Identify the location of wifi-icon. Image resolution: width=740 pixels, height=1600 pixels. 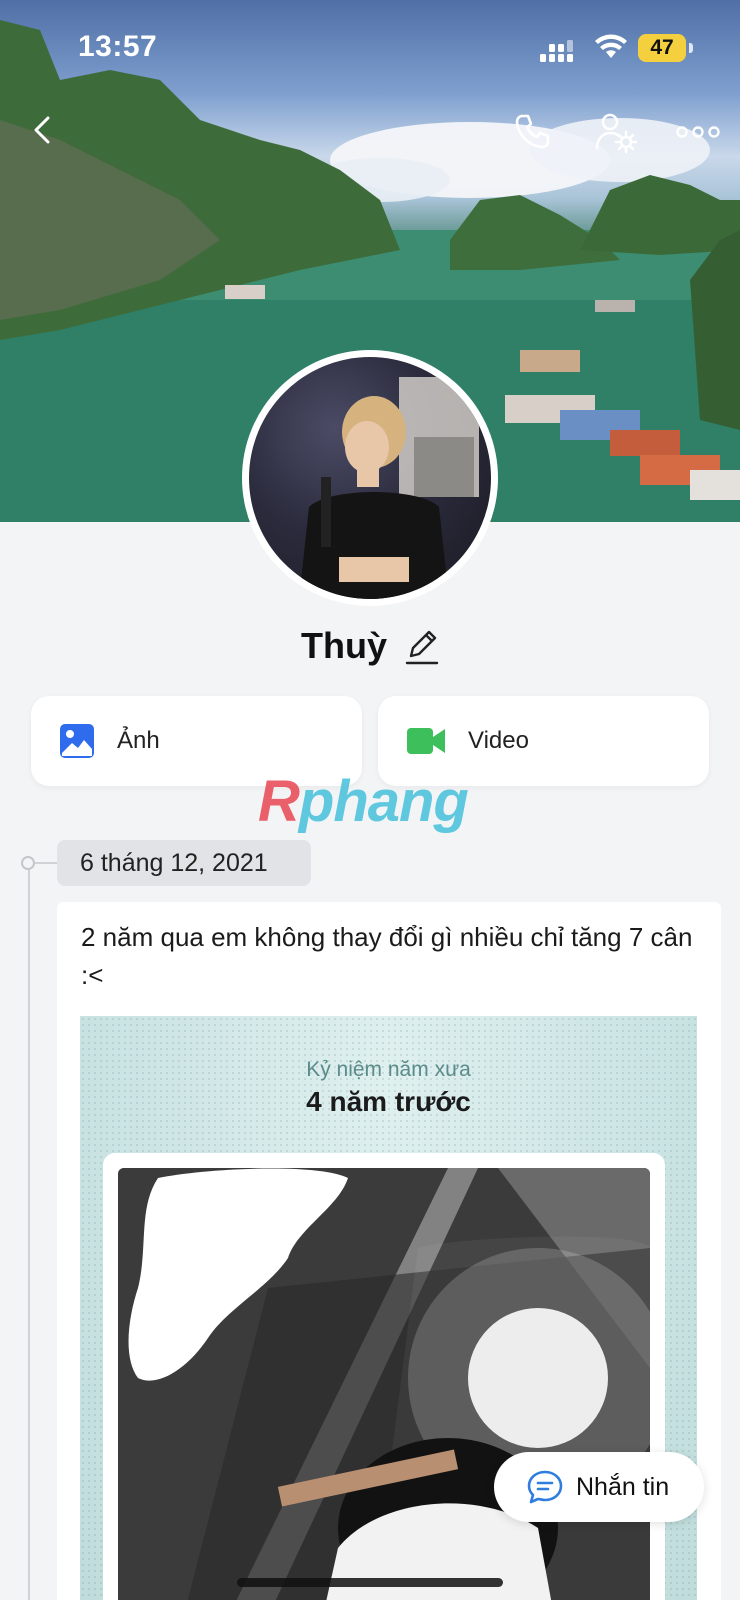
(611, 46).